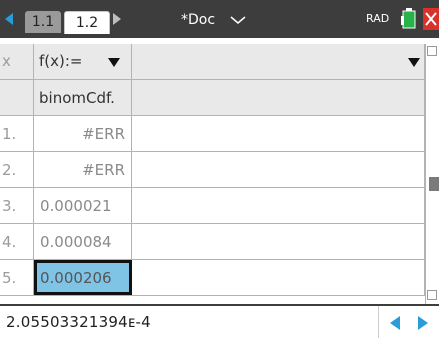 The height and width of the screenshot is (338, 439). Describe the element at coordinates (238, 20) in the screenshot. I see `chevron-down-icon` at that location.